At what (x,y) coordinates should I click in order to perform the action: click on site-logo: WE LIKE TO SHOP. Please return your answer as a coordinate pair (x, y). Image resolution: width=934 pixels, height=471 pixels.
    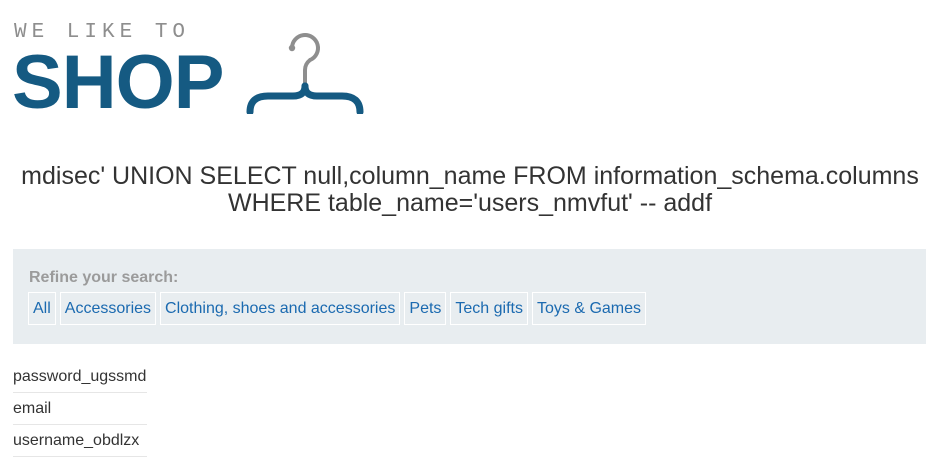
    Looking at the image, I should click on (192, 70).